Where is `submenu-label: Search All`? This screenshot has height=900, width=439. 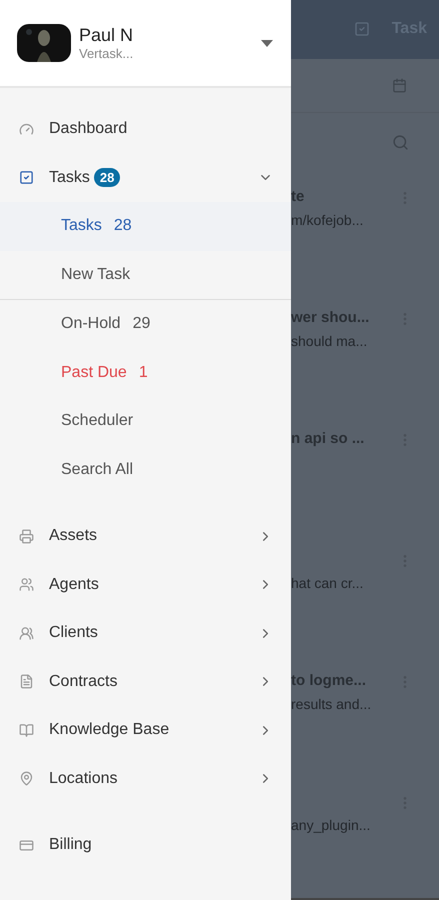
submenu-label: Search All is located at coordinates (97, 470).